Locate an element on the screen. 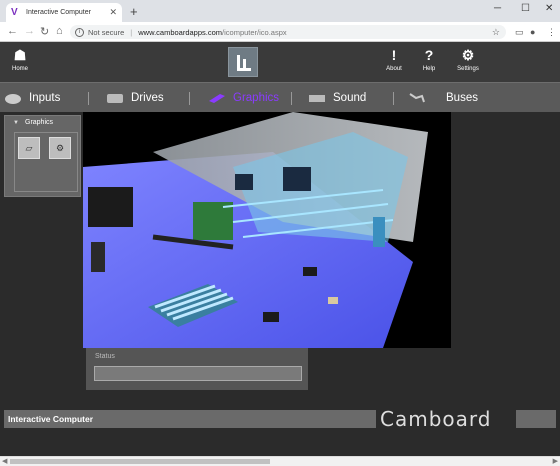 The height and width of the screenshot is (466, 560). collapse-caret-icon: ▼ is located at coordinates (16, 123).